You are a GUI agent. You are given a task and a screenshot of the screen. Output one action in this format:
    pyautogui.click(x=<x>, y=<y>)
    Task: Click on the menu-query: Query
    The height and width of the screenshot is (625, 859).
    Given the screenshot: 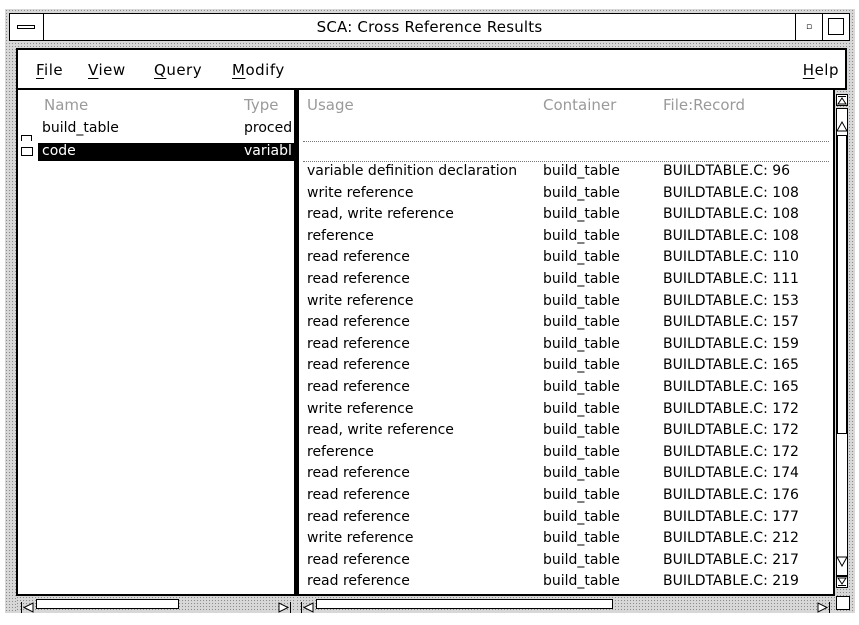 What is the action you would take?
    pyautogui.click(x=178, y=70)
    